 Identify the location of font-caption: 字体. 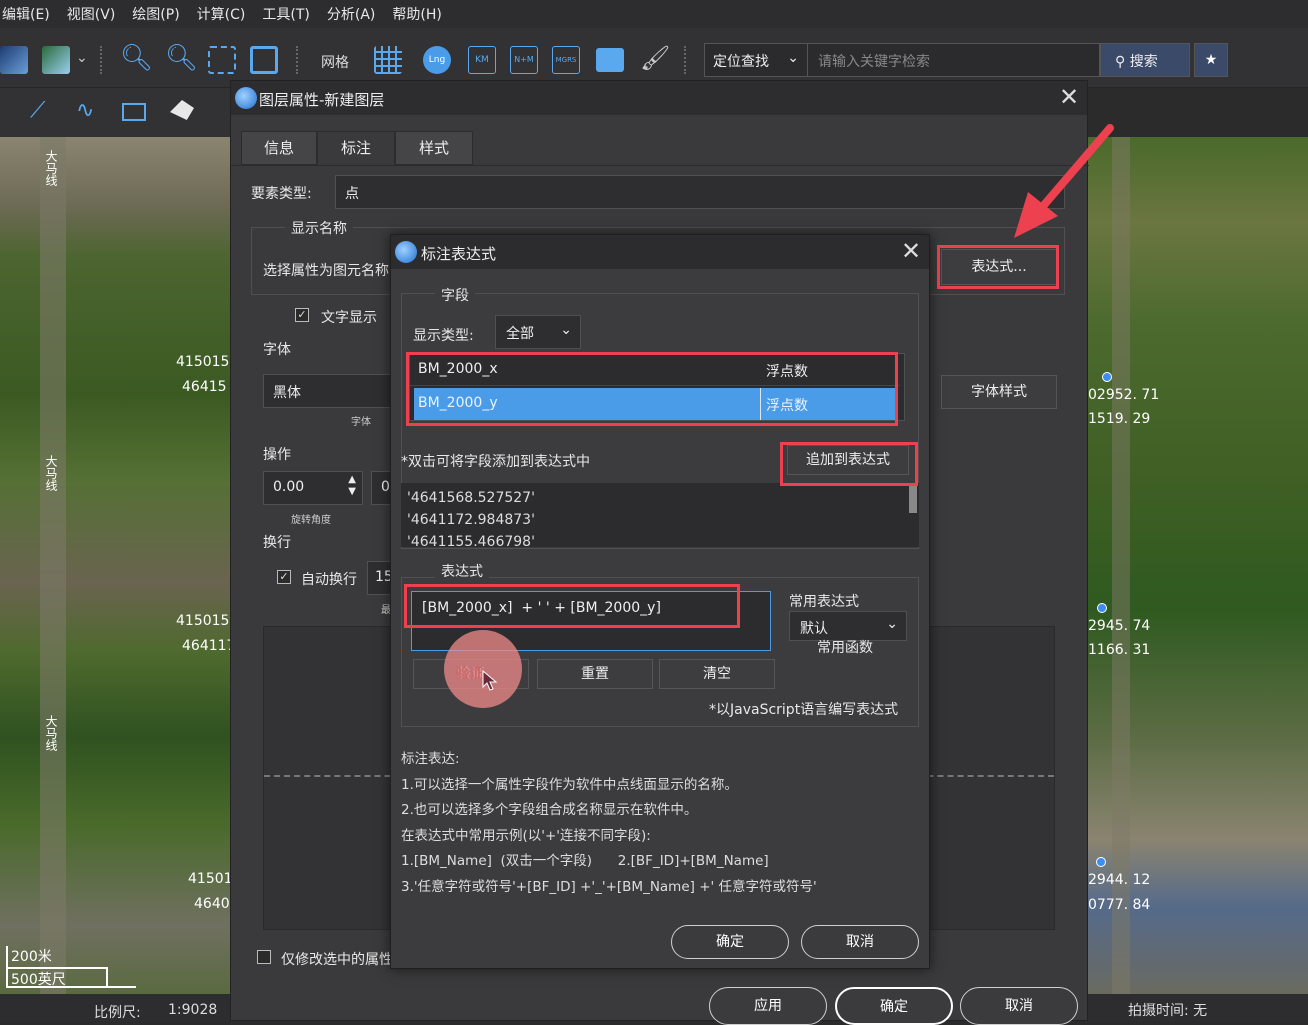
(361, 422).